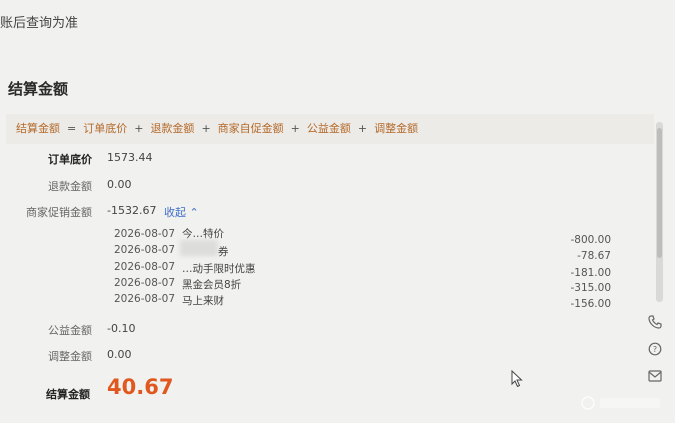 The width and height of the screenshot is (675, 423). Describe the element at coordinates (68, 394) in the screenshot. I see `total-label: 结算金额` at that location.